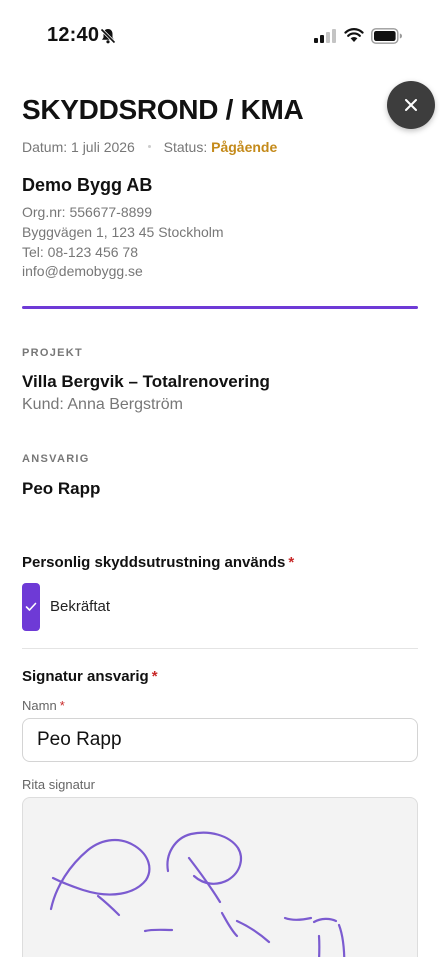  Describe the element at coordinates (80, 606) in the screenshot. I see `ppe-checkbox-label: Bekräftat` at that location.